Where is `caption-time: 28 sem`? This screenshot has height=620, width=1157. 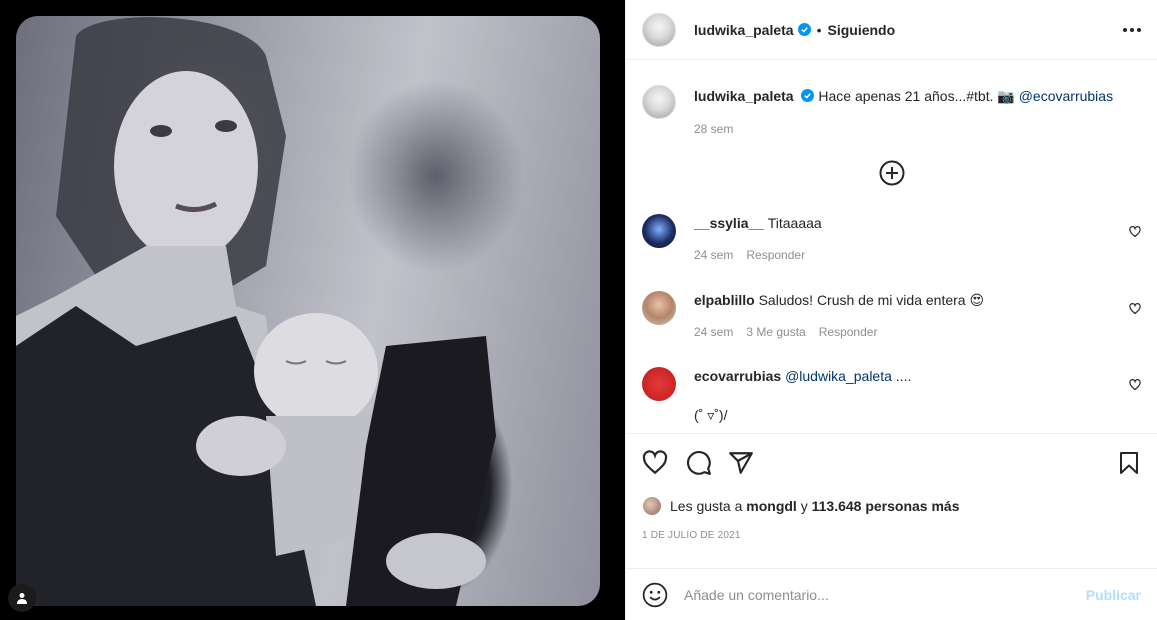
caption-time: 28 sem is located at coordinates (713, 129).